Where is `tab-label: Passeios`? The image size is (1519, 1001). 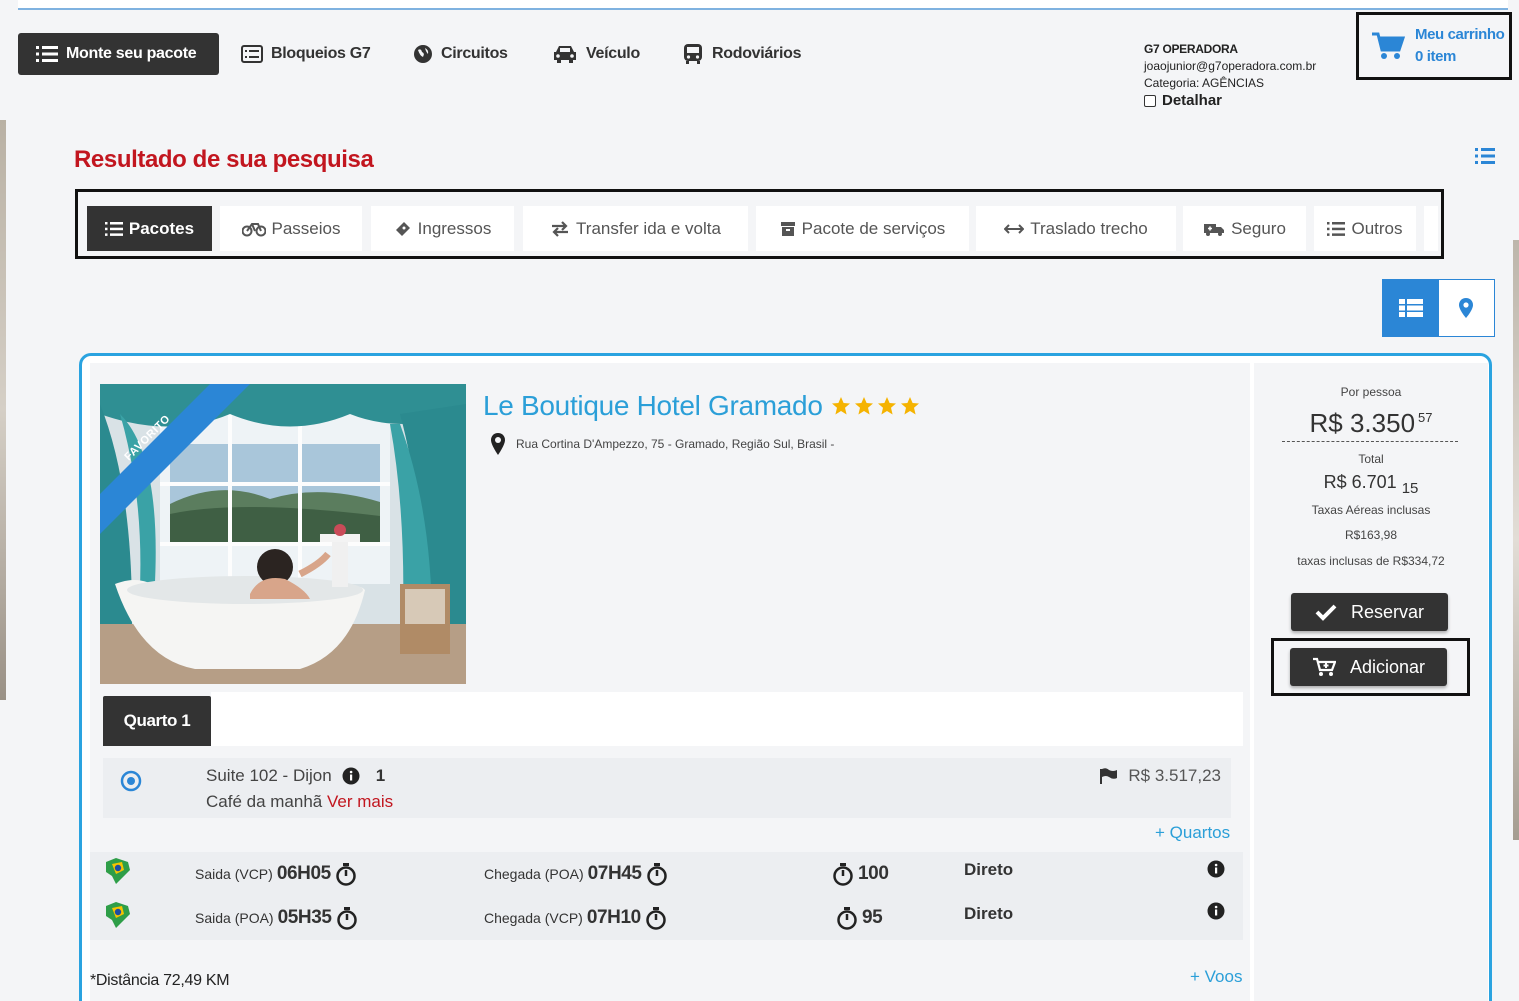
tab-label: Passeios is located at coordinates (306, 228).